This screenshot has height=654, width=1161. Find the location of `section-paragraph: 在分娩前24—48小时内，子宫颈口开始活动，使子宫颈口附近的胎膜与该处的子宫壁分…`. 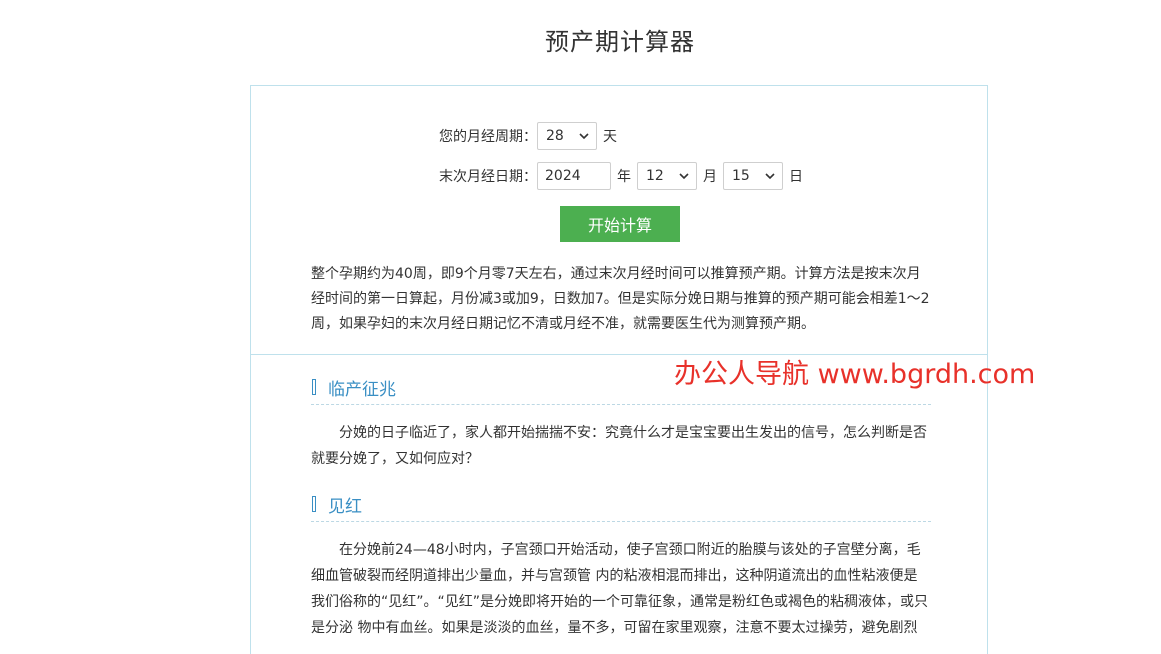

section-paragraph: 在分娩前24—48小时内，子宫颈口开始活动，使子宫颈口附近的胎膜与该处的子宫壁分… is located at coordinates (620, 589).